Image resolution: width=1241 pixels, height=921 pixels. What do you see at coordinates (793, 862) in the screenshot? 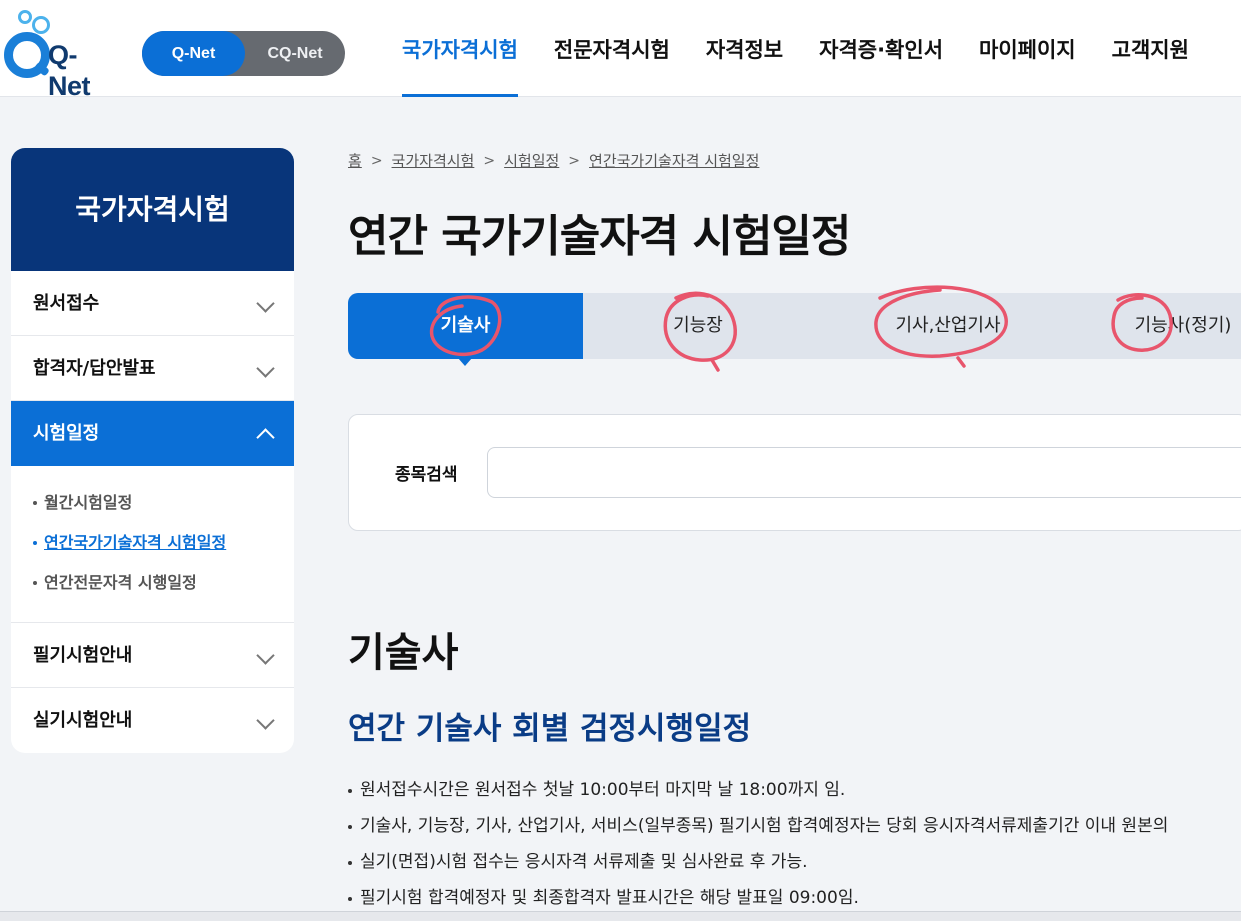
I see `notice-item: 실기(면접)시험 접수는 응시자격 서류제출 및 심사완료 후 가능.` at bounding box center [793, 862].